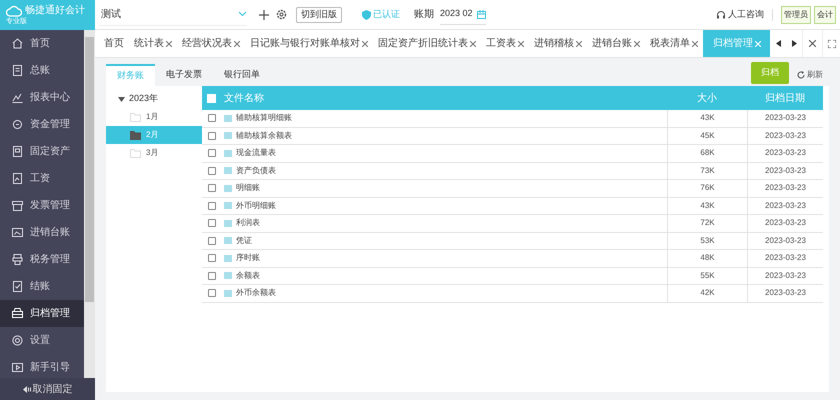 The height and width of the screenshot is (400, 840). I want to click on file-name: 明细账, so click(248, 188).